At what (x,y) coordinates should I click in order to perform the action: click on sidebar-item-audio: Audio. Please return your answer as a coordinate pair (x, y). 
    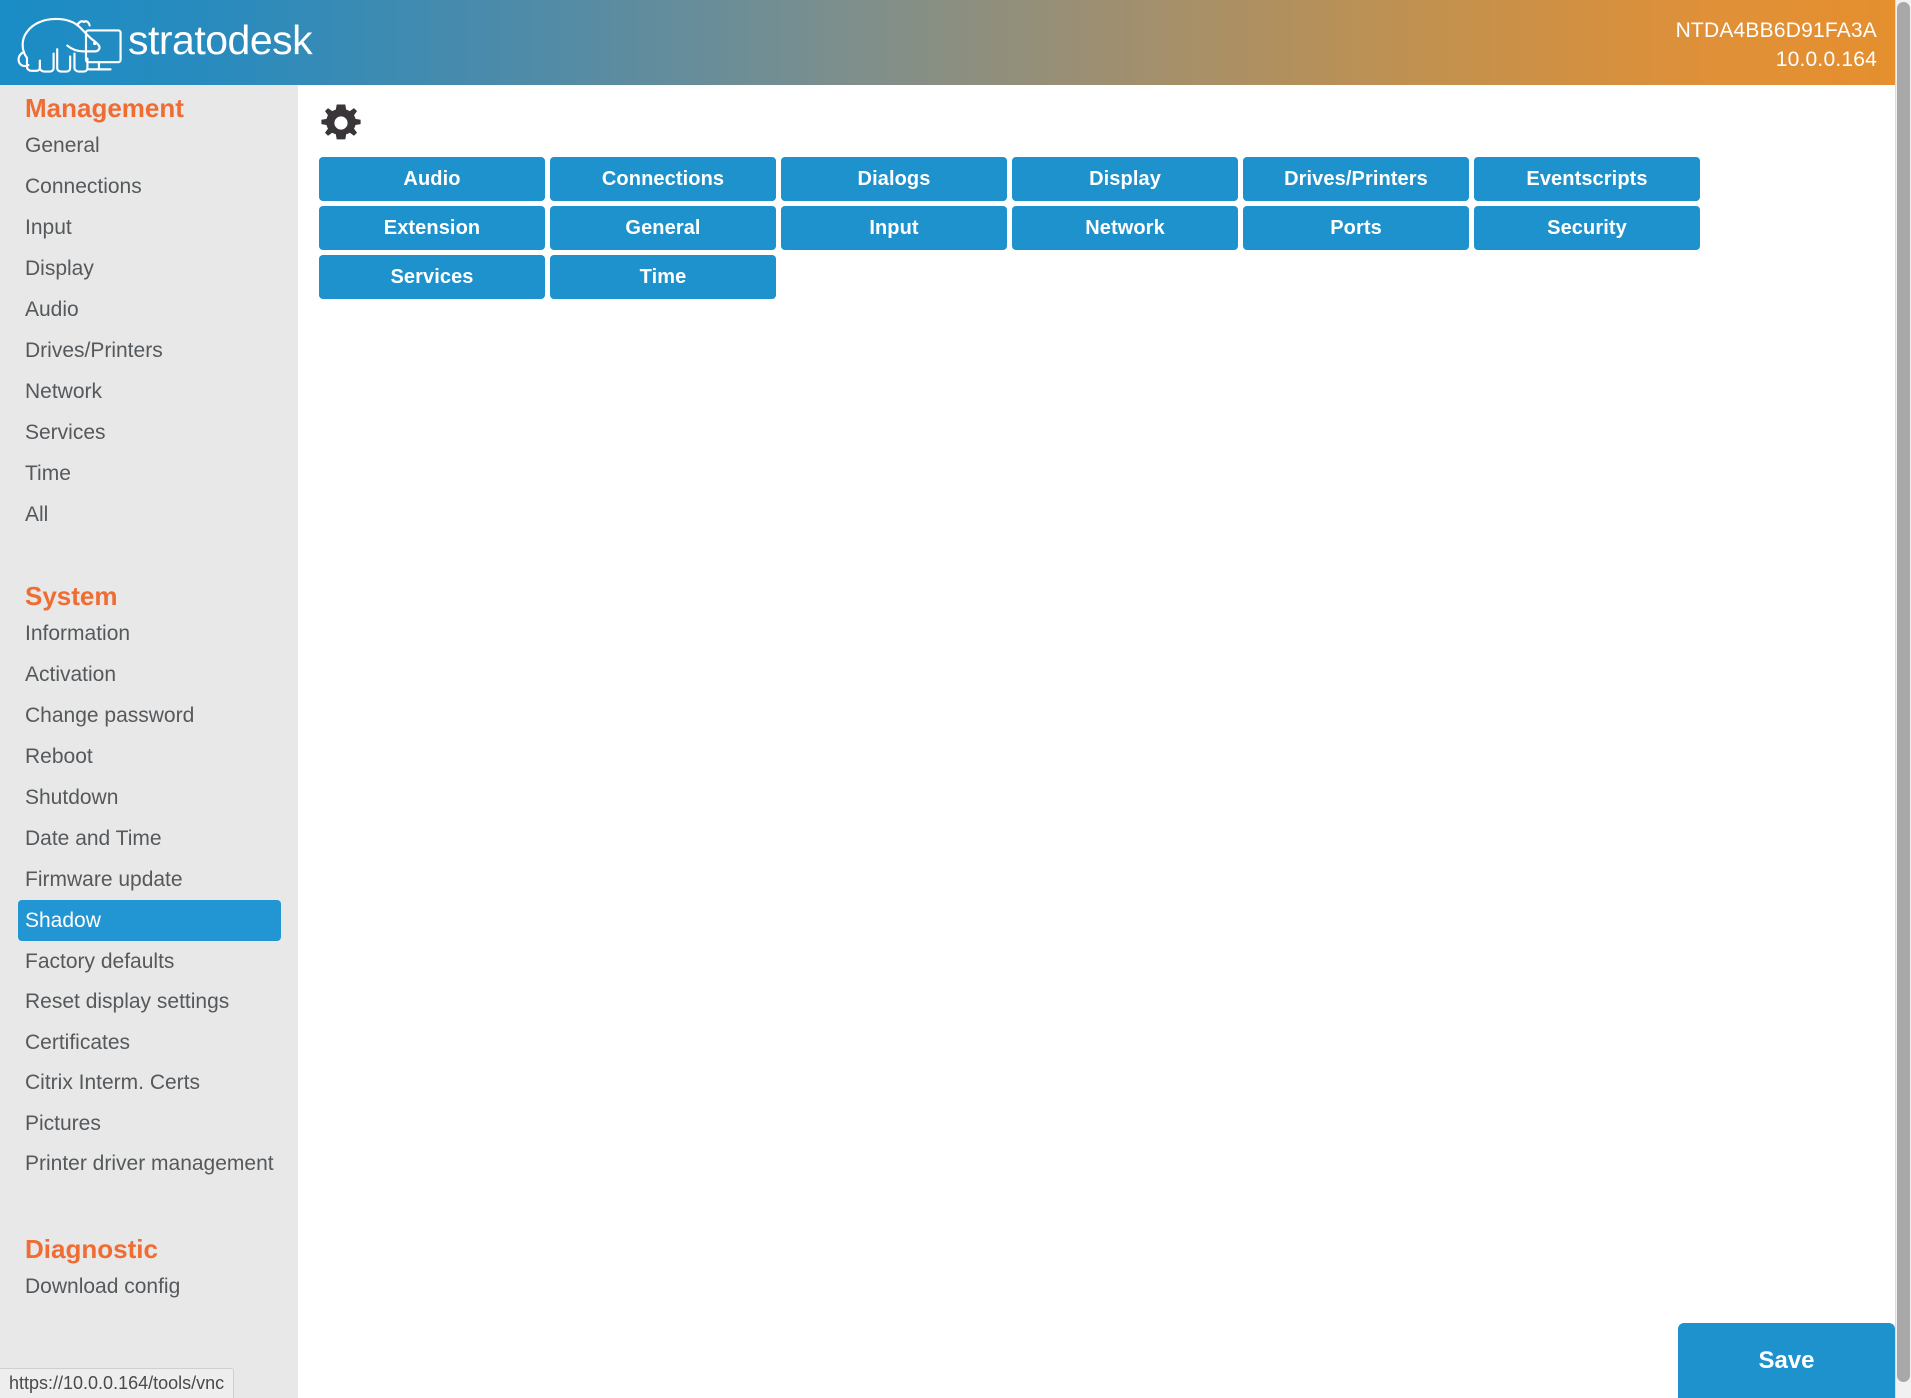
    Looking at the image, I should click on (140, 309).